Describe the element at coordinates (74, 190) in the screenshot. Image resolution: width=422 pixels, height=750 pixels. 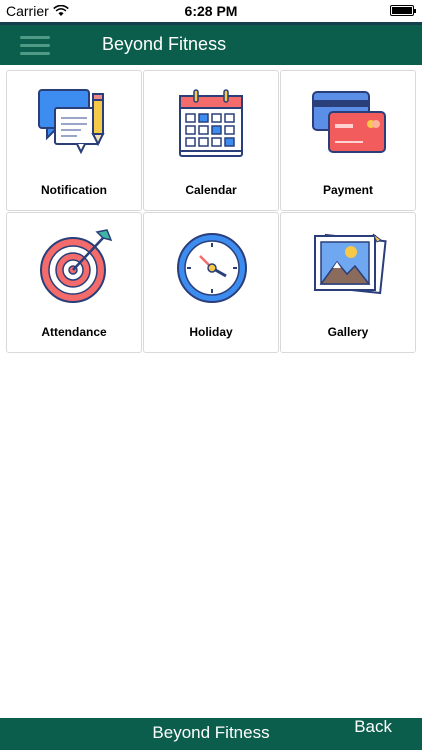
I see `tile-label: Notification` at that location.